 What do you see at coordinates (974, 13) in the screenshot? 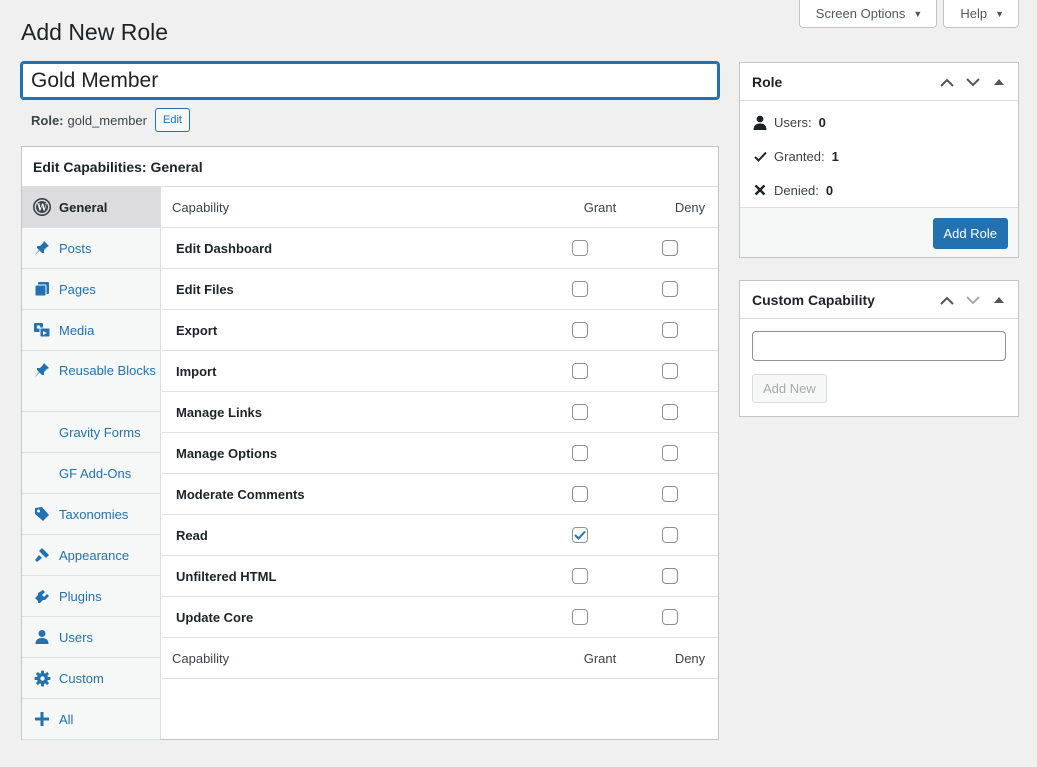
I see `help-label: Help` at bounding box center [974, 13].